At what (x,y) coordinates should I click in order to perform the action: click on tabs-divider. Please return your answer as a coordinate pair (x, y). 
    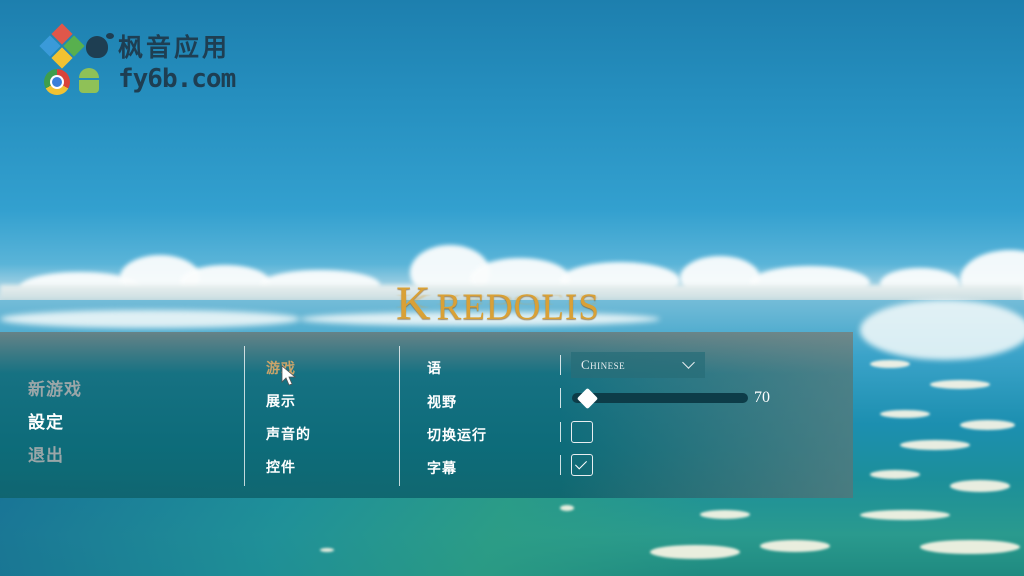
    Looking at the image, I should click on (399, 416).